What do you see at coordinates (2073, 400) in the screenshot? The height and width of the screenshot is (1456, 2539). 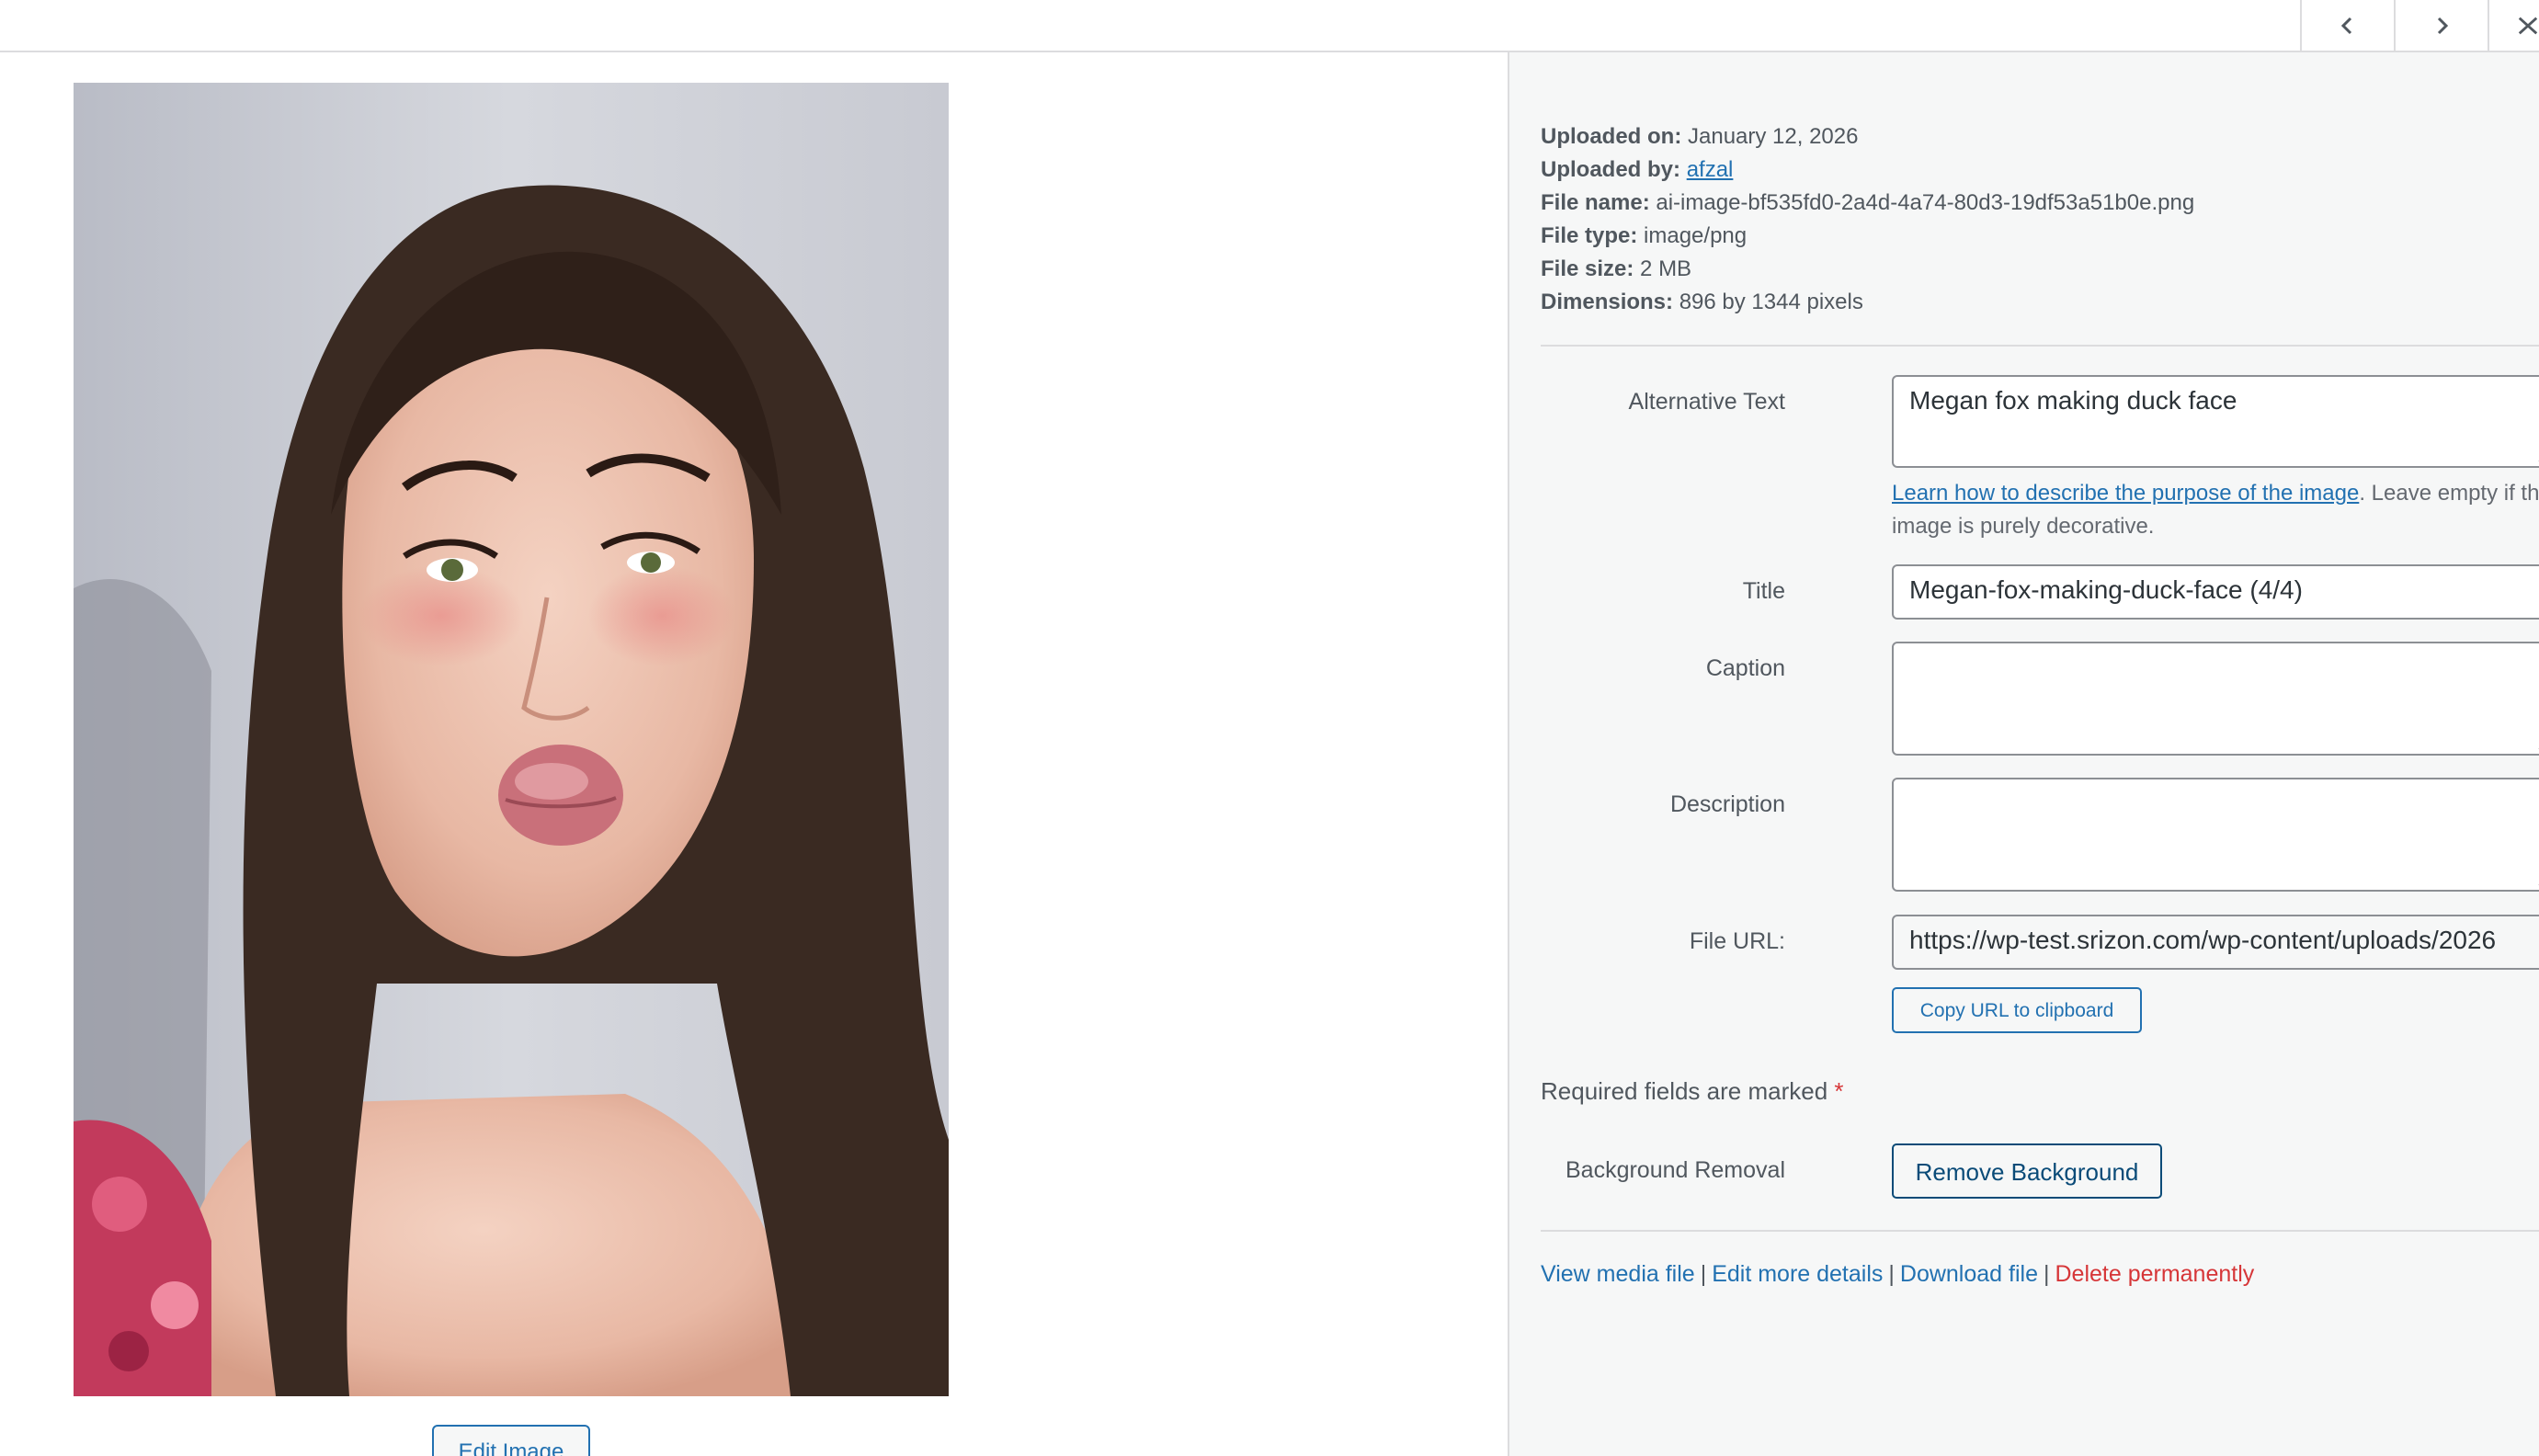 I see `alt-text-value: Megan fox making duck face` at bounding box center [2073, 400].